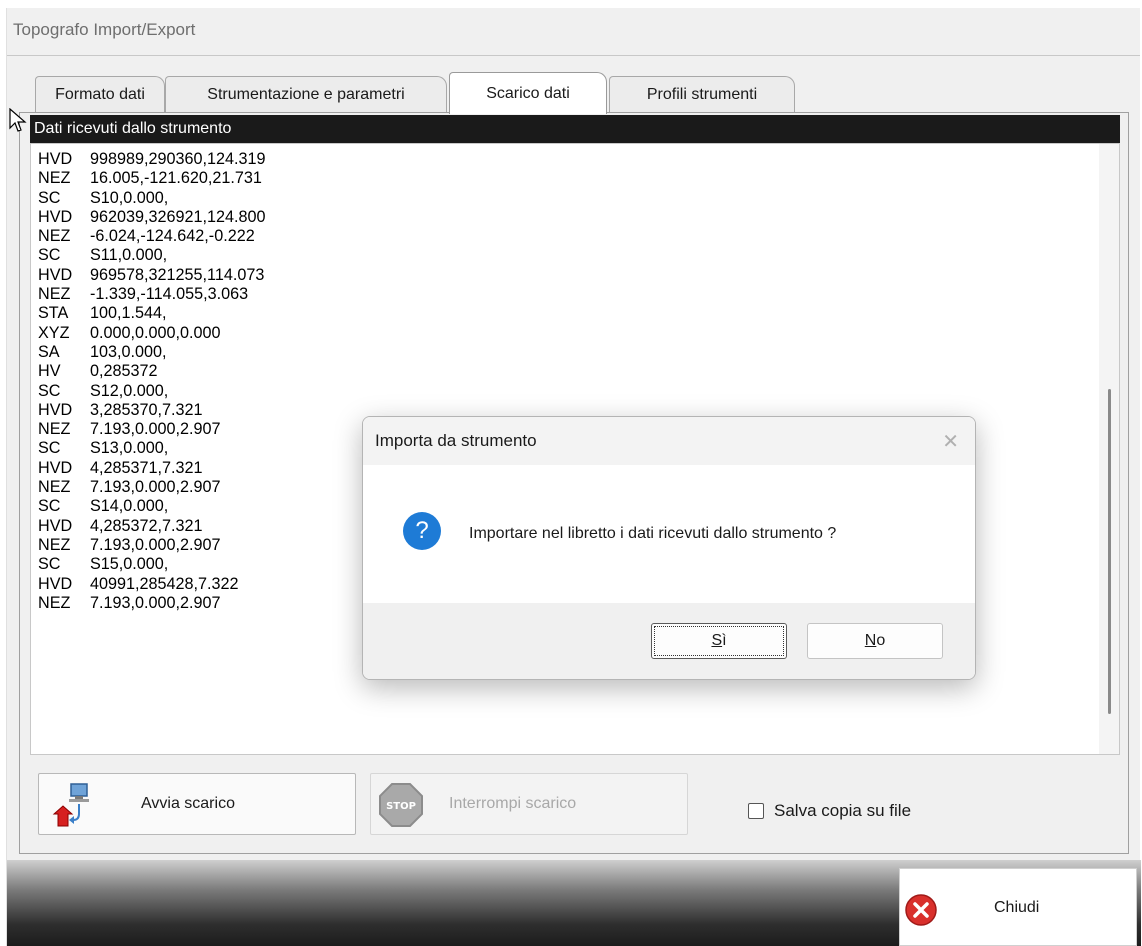 The width and height of the screenshot is (1142, 946). I want to click on save-copy-label: Salva copia su file, so click(843, 810).